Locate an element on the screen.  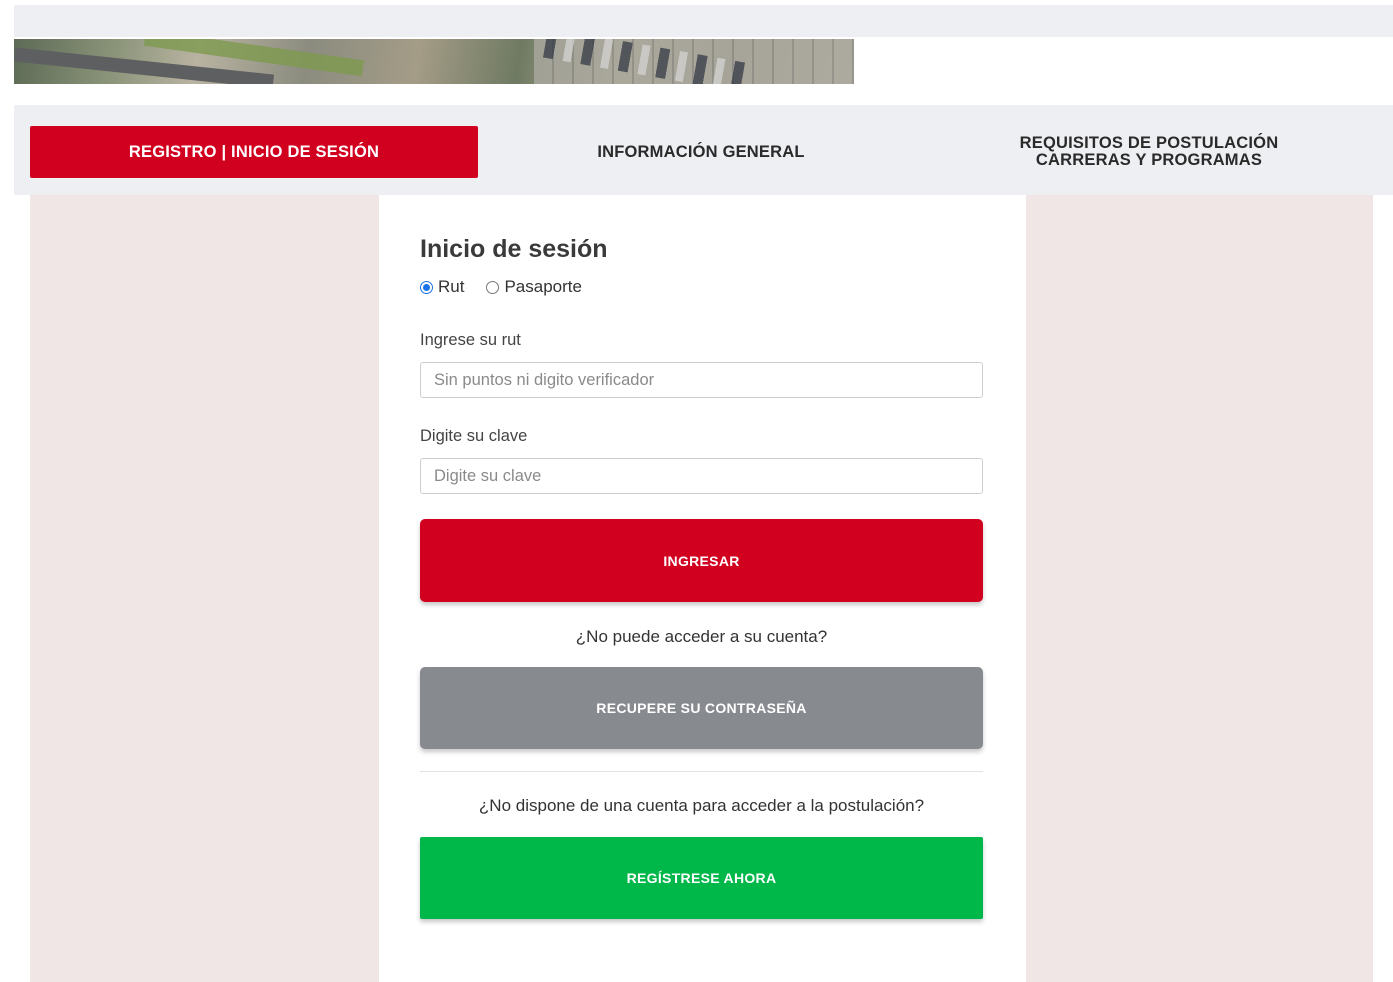
radio-rut-label: Rut is located at coordinates (451, 286).